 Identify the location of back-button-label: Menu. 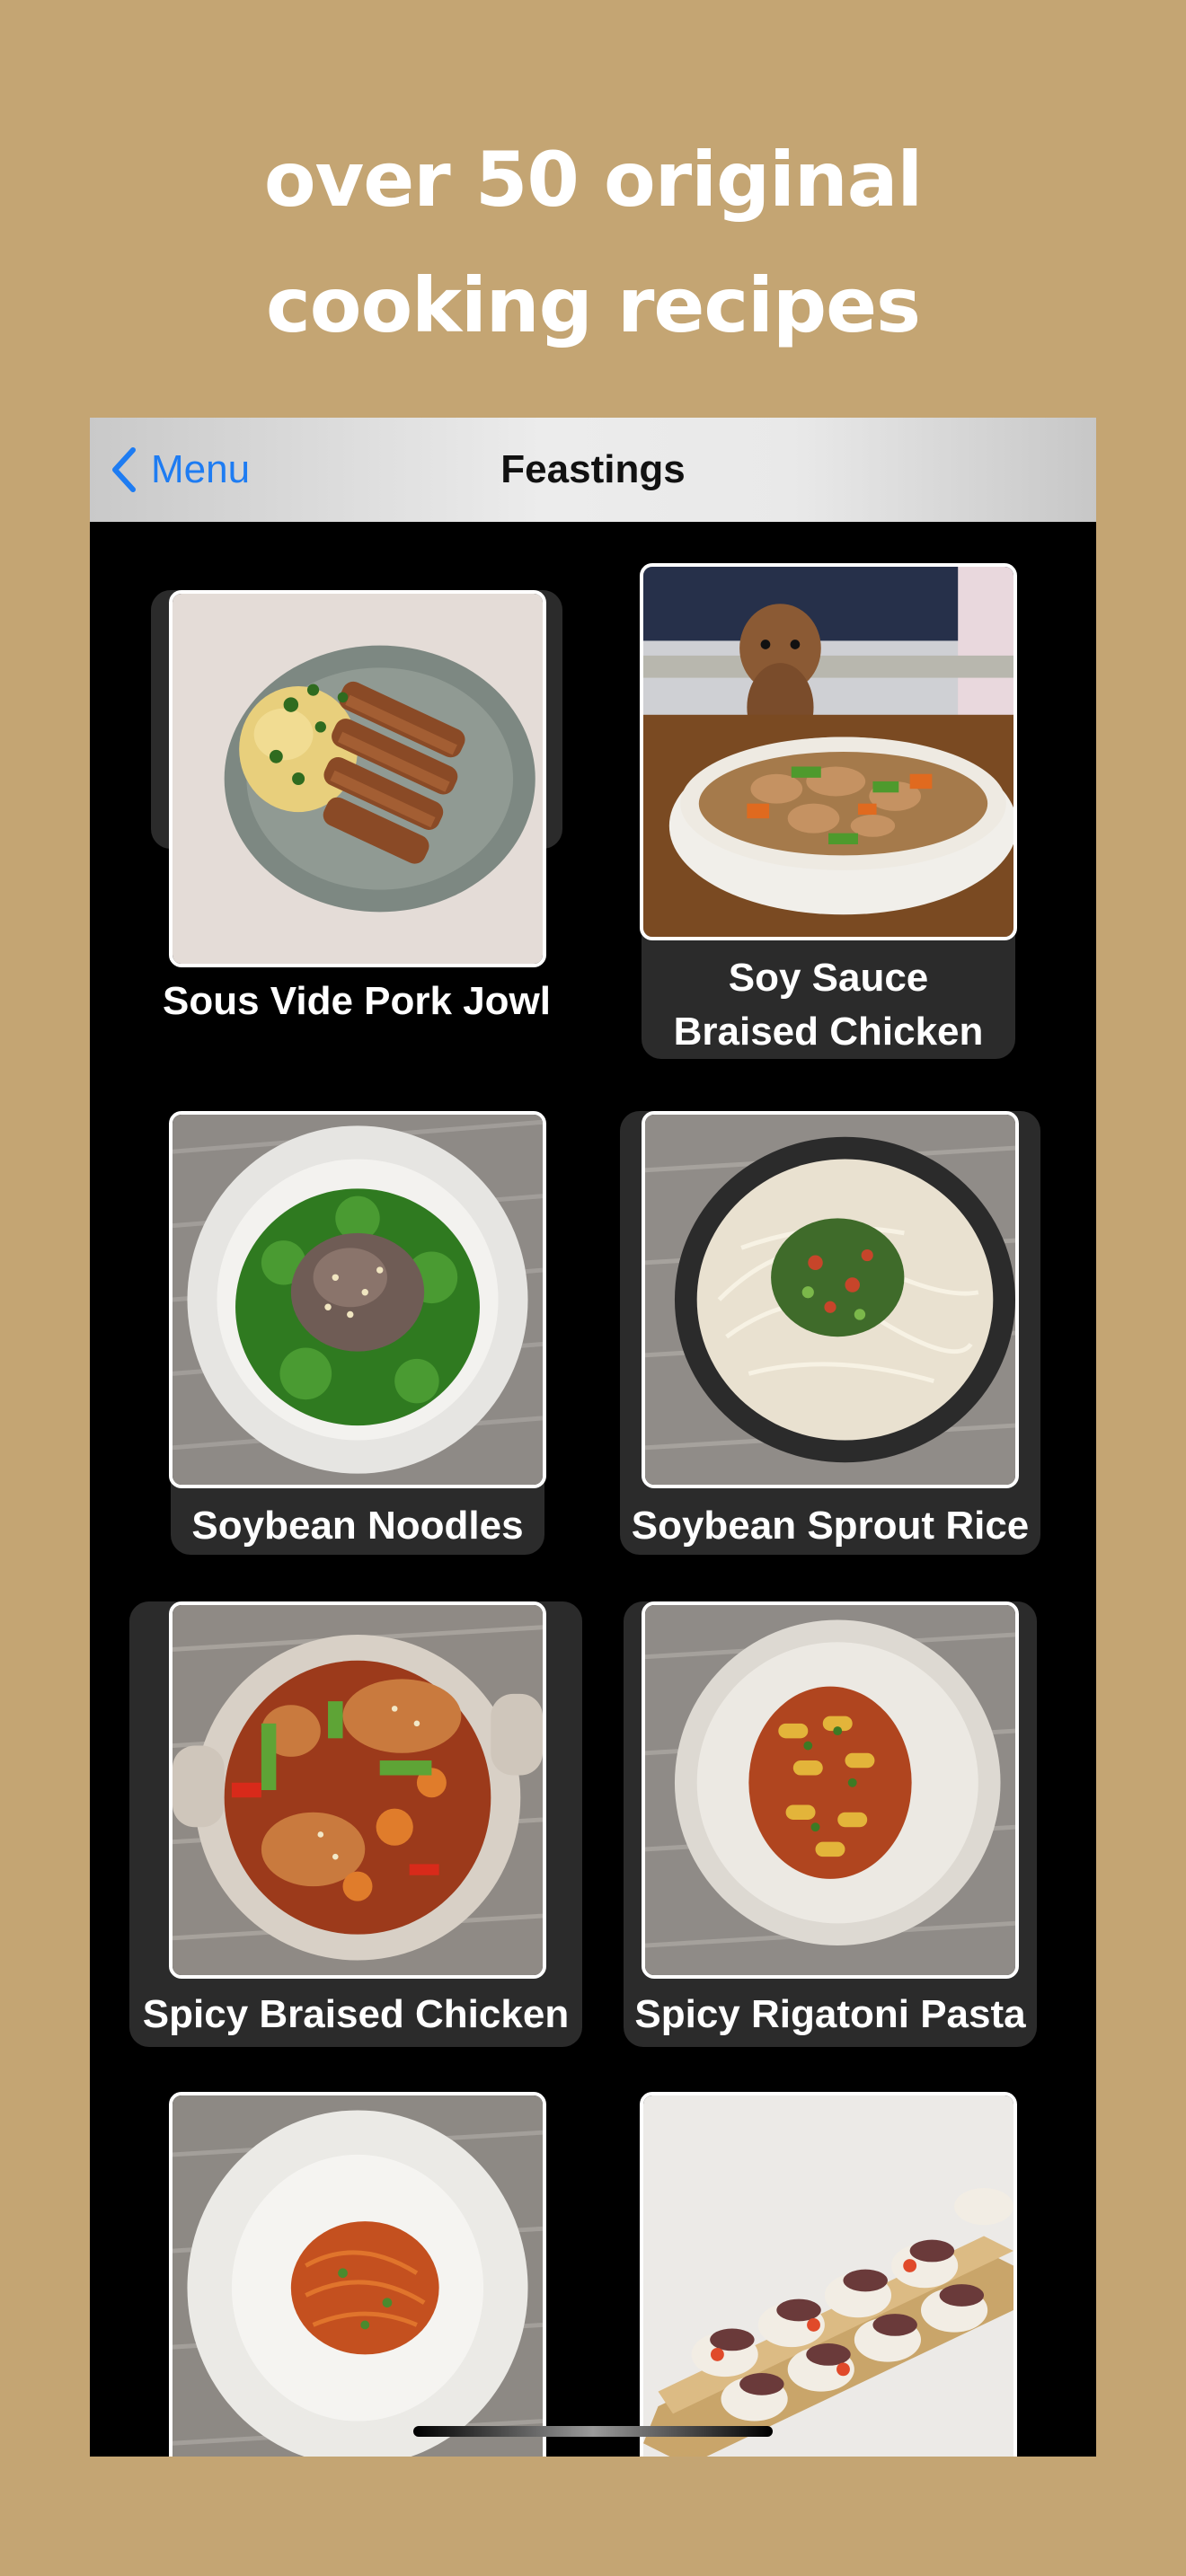
(201, 469).